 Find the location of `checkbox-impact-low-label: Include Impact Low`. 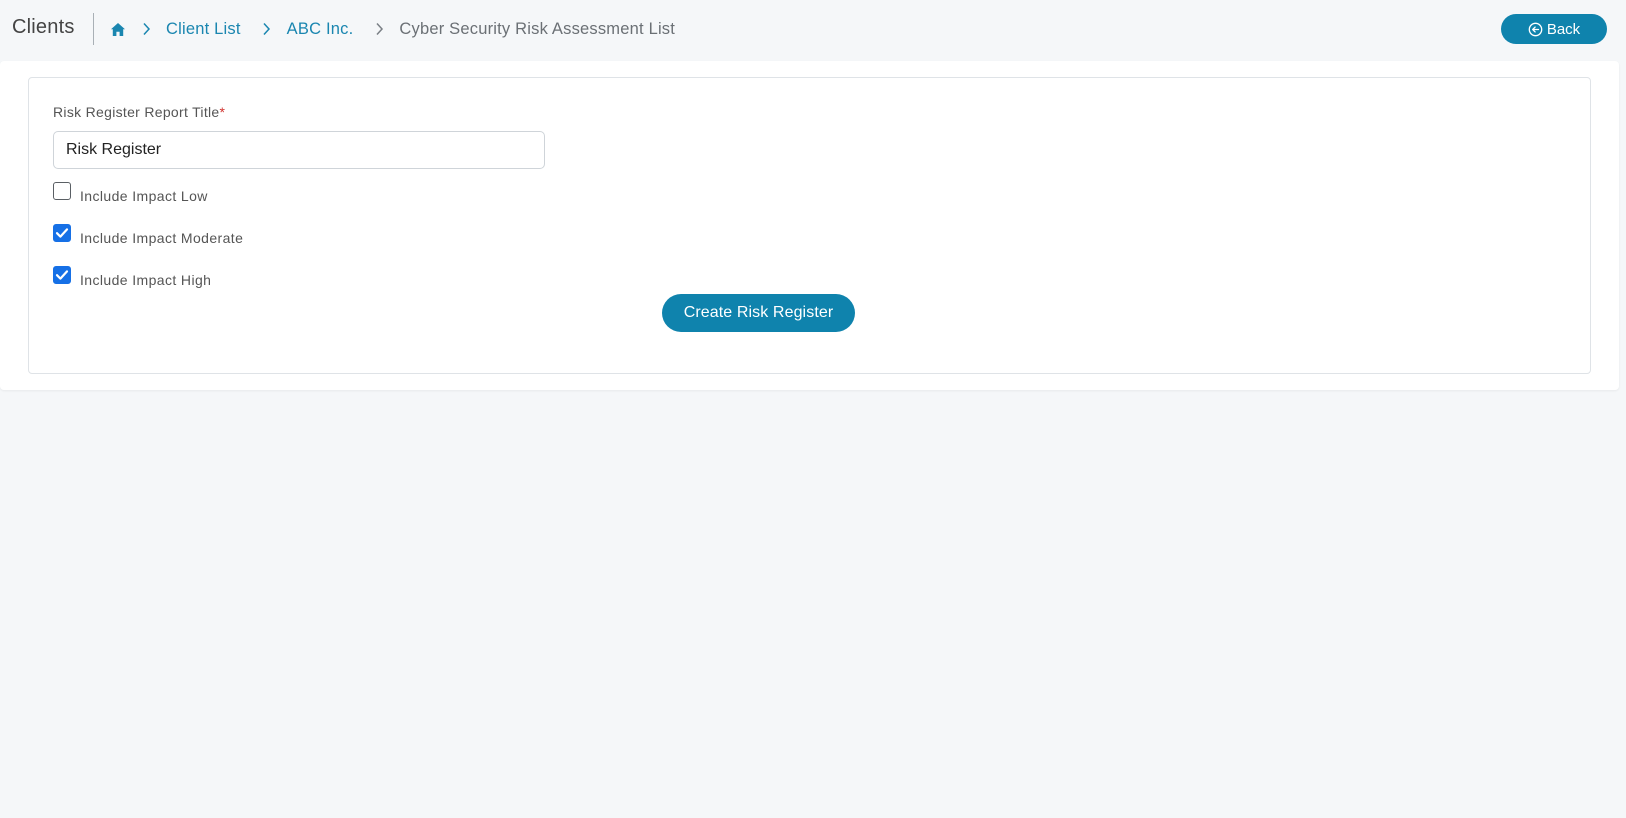

checkbox-impact-low-label: Include Impact Low is located at coordinates (144, 196).